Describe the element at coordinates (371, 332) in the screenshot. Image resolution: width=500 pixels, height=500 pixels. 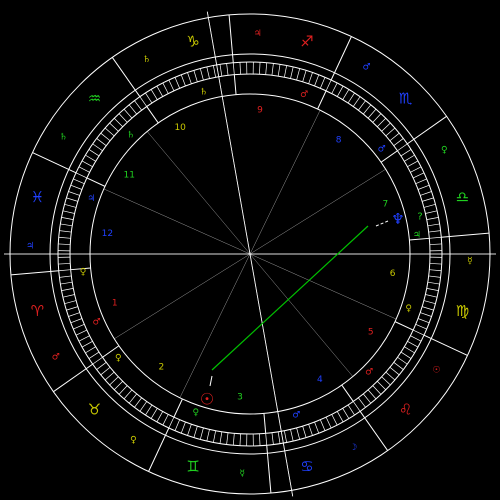
I see `house-5-label: 5` at that location.